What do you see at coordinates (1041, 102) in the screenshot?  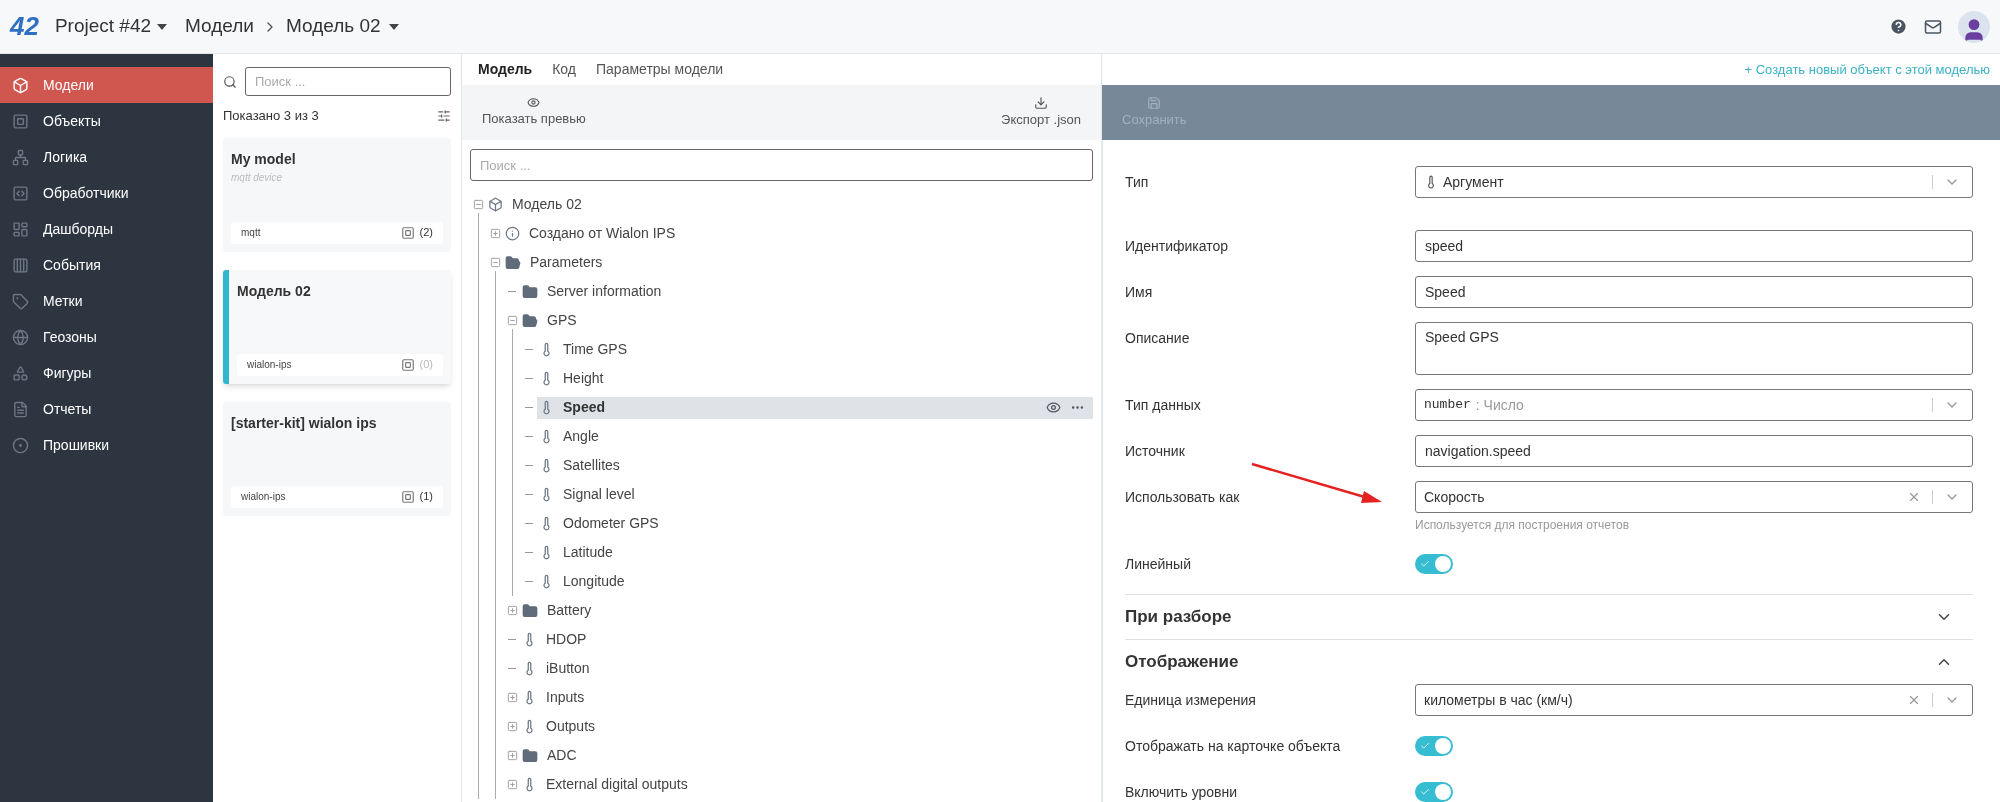 I see `download-icon` at bounding box center [1041, 102].